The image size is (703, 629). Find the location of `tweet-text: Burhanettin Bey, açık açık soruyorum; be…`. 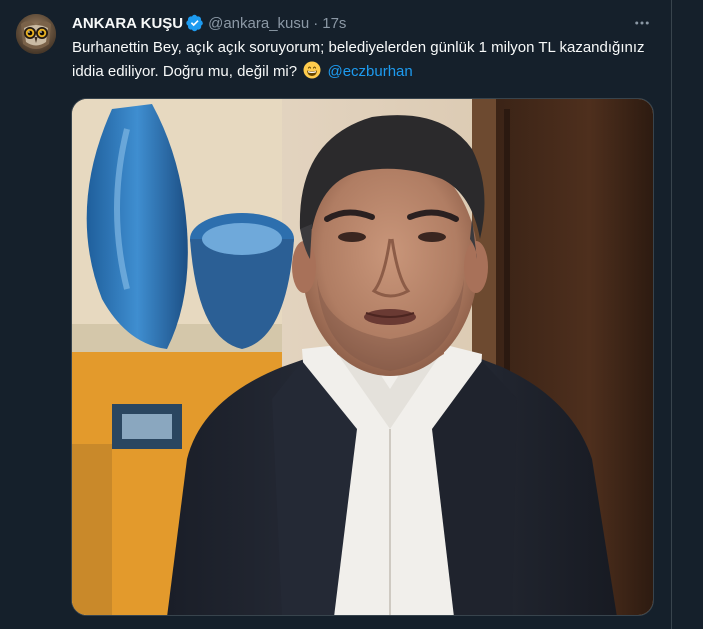

tweet-text: Burhanettin Bey, açık açık soruyorum; be… is located at coordinates (360, 60).